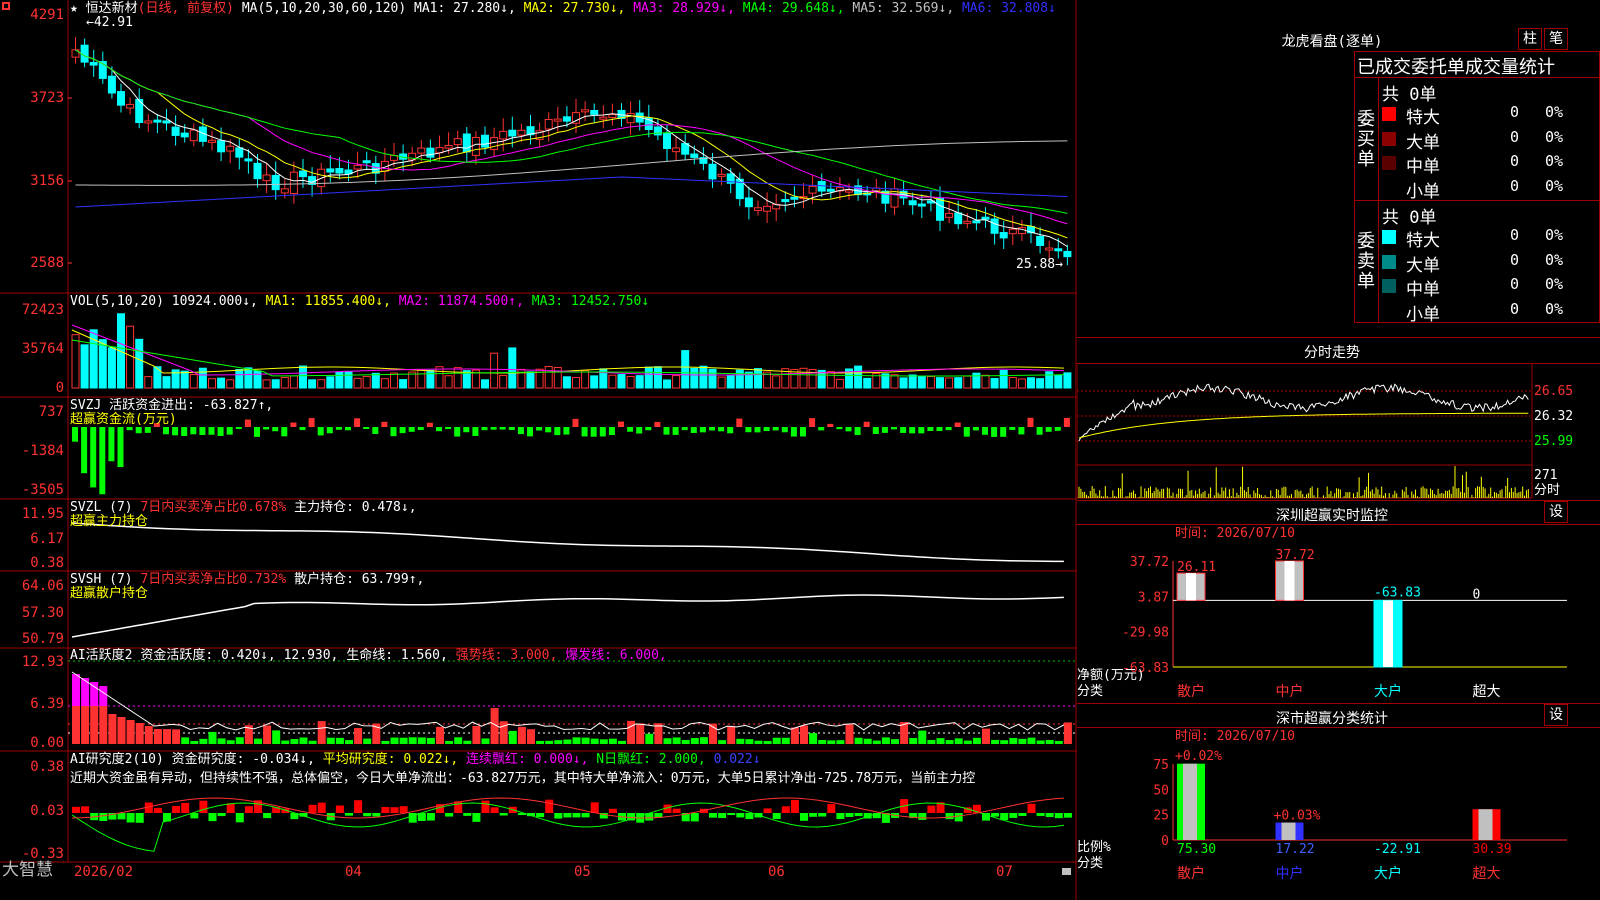 This screenshot has height=900, width=1600. Describe the element at coordinates (1515, 235) in the screenshot. I see `order-count: 0` at that location.